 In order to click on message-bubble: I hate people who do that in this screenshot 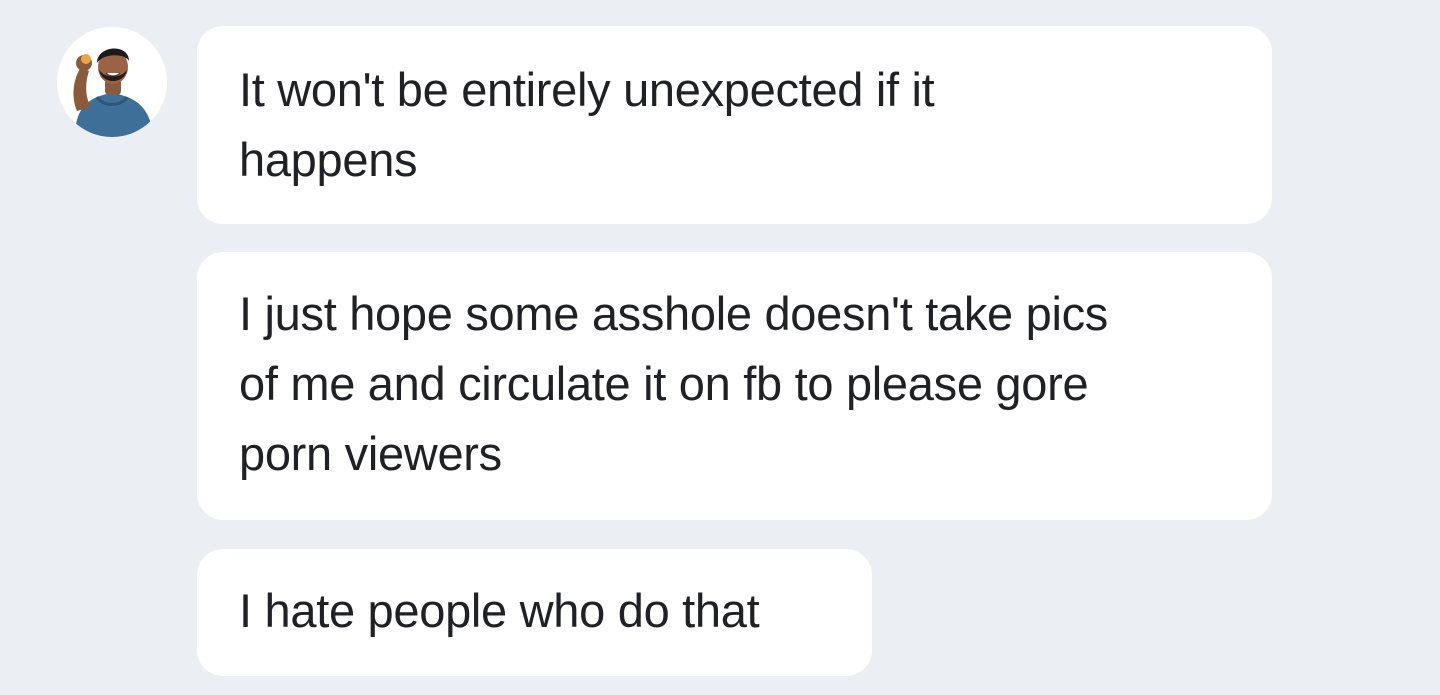, I will do `click(534, 612)`.